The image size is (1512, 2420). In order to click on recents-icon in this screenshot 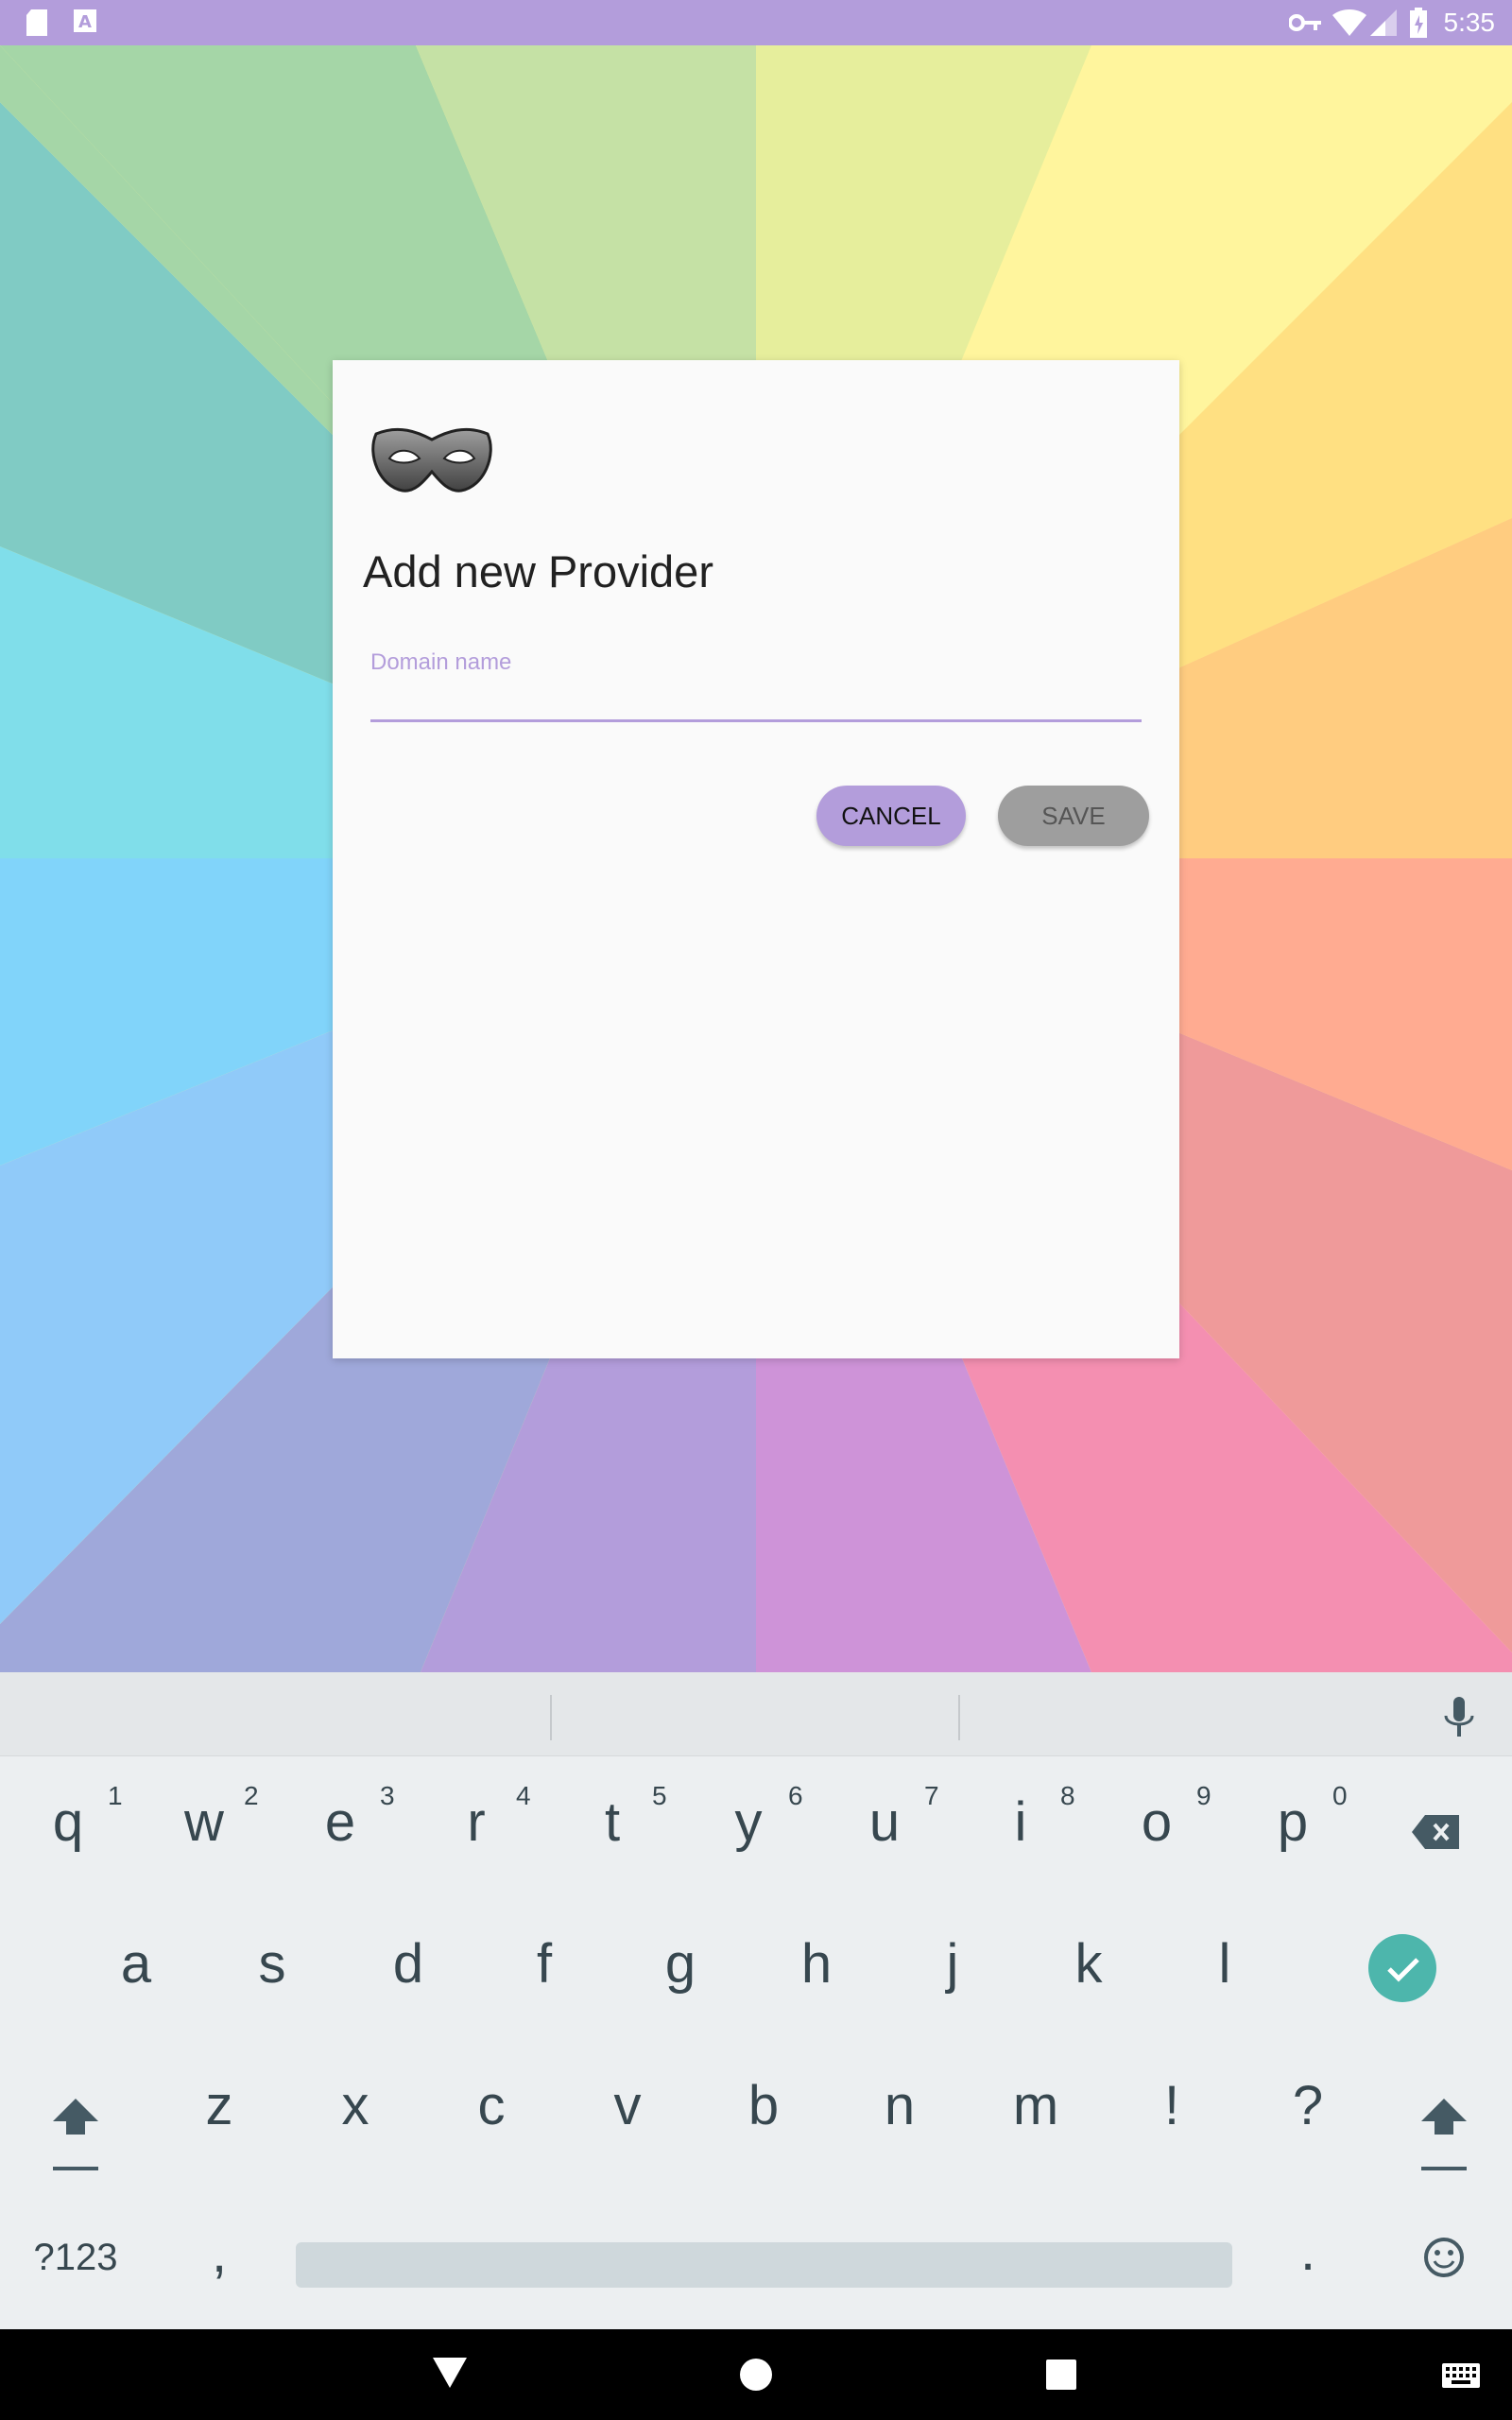, I will do `click(1061, 2375)`.